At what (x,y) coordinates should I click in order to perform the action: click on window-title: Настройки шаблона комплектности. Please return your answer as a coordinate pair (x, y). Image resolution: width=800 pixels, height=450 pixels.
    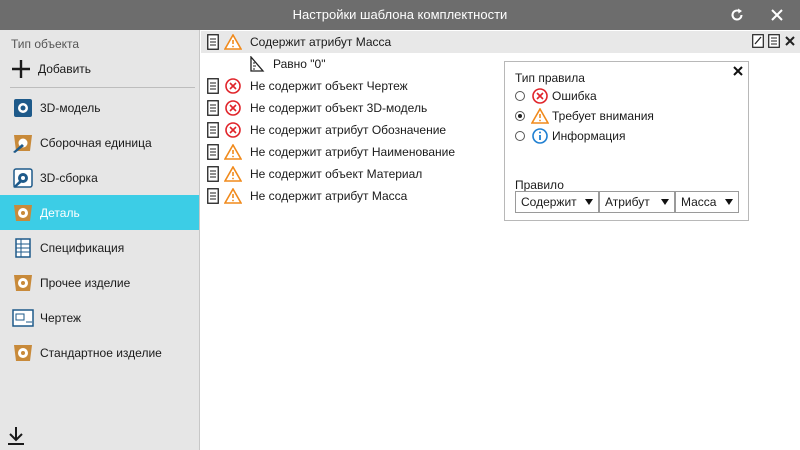
    Looking at the image, I should click on (400, 14).